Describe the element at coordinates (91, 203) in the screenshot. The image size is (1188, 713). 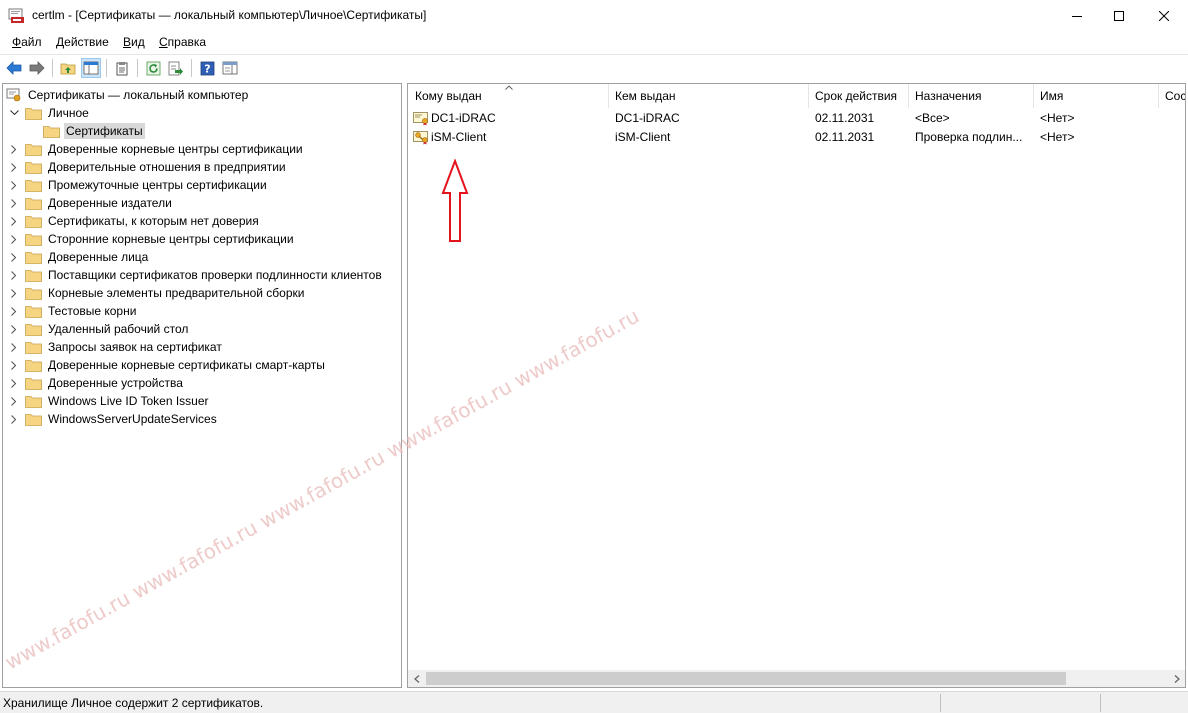
I see `tree-item: Доверенные издатели` at that location.